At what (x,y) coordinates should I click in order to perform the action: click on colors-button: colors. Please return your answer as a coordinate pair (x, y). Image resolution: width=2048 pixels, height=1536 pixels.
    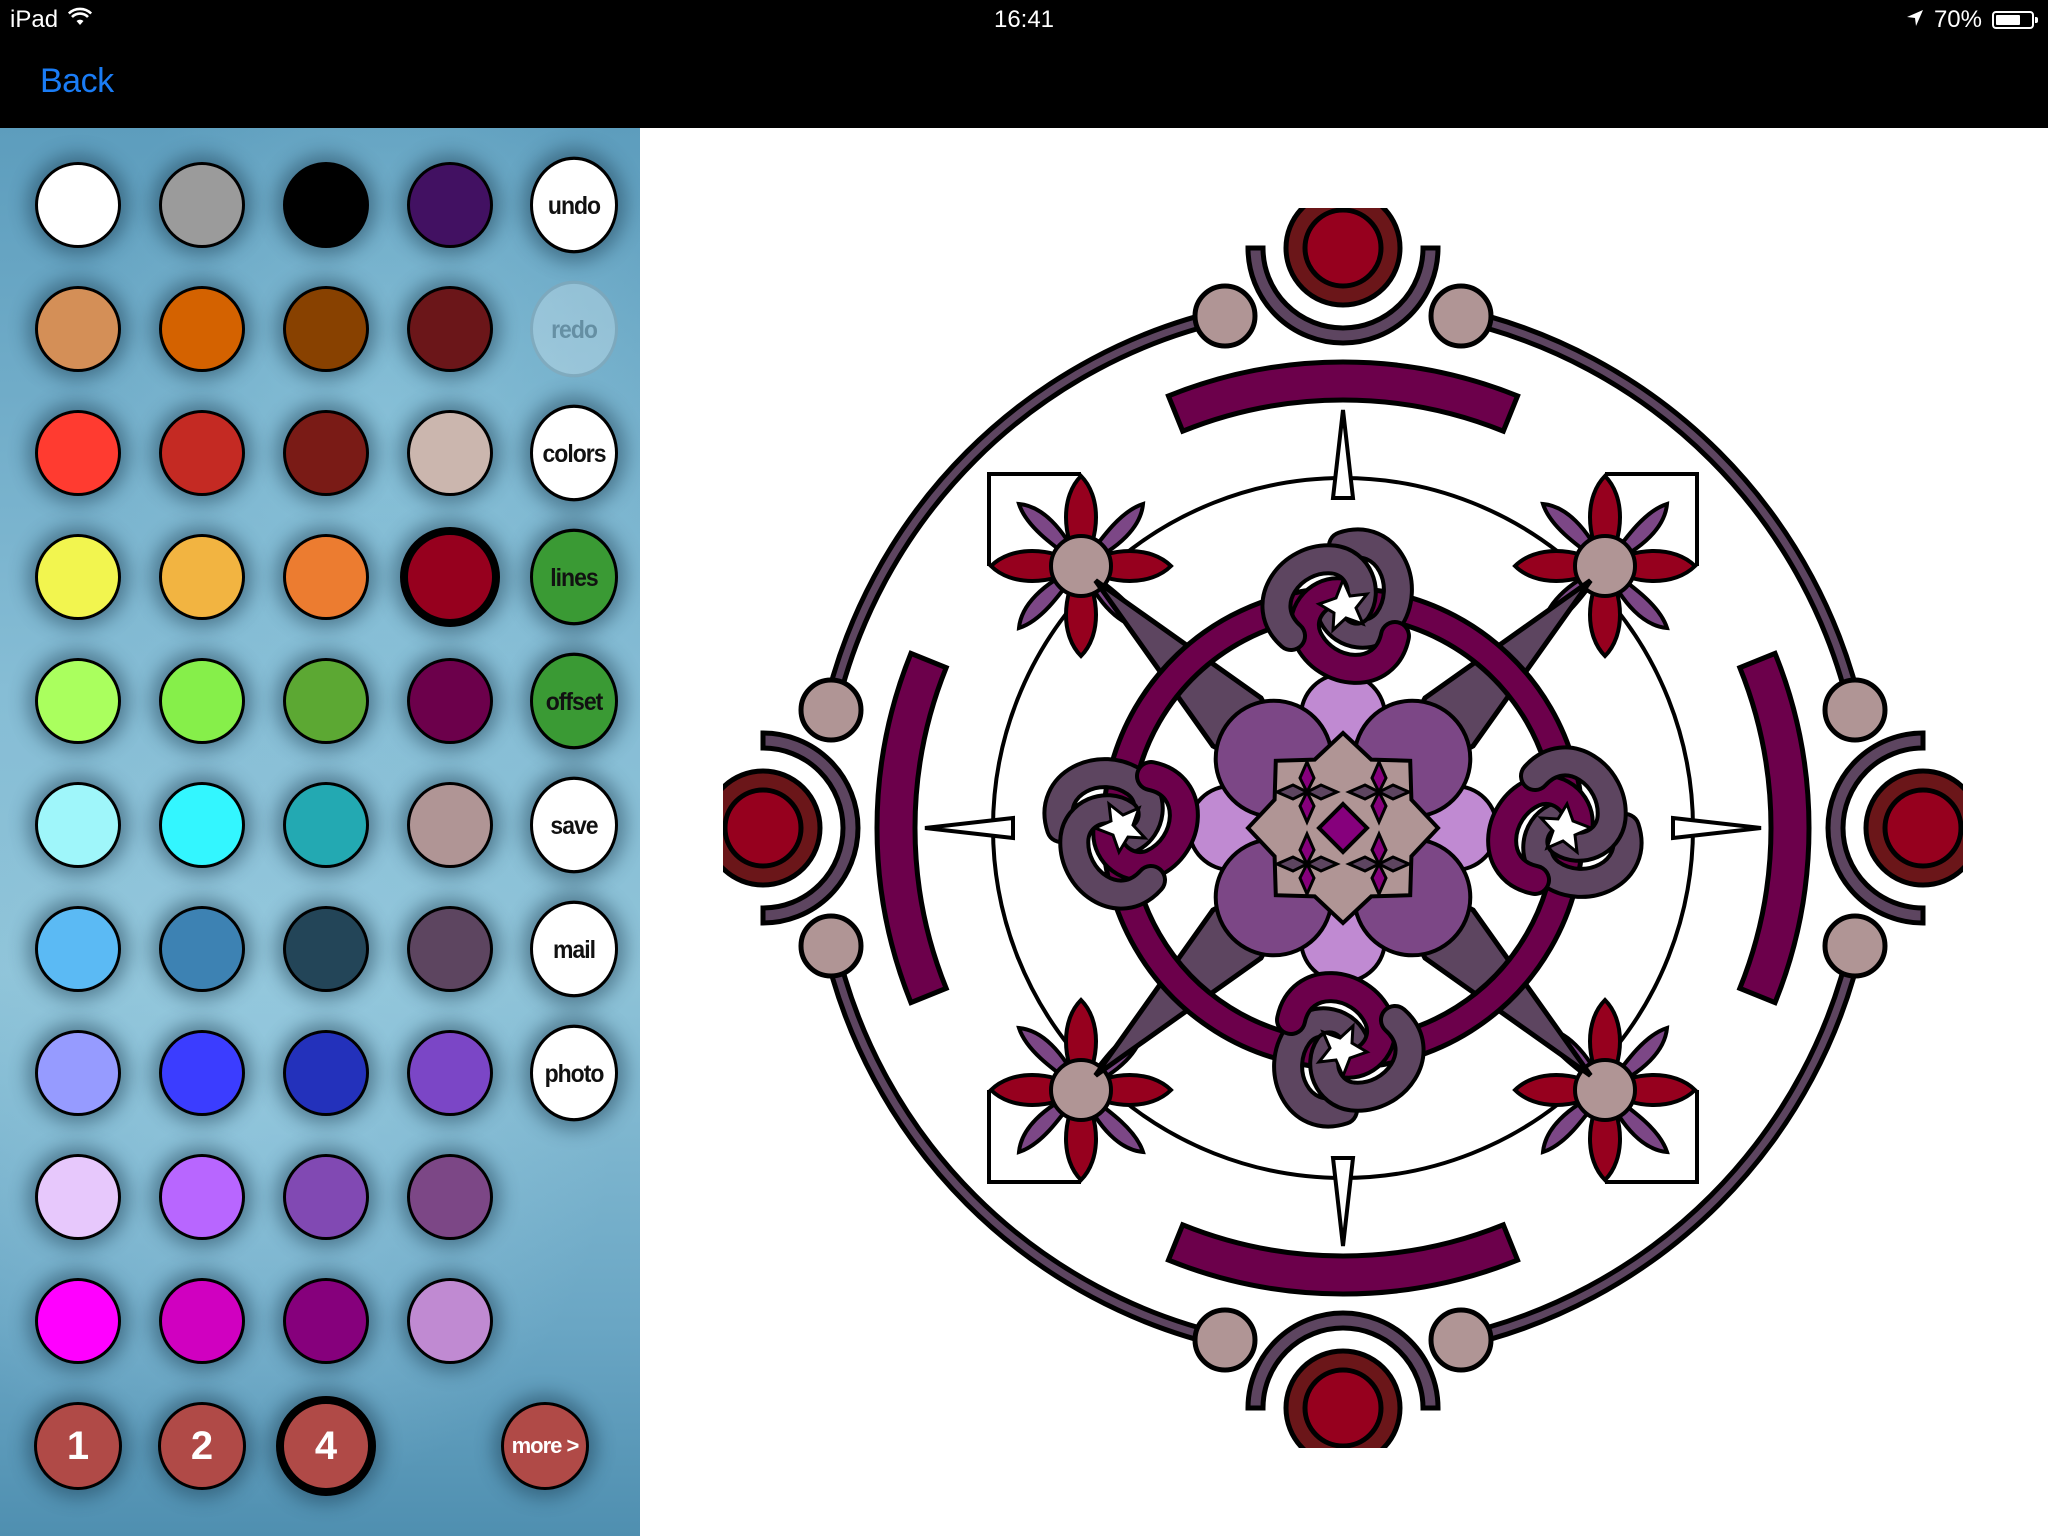
    Looking at the image, I should click on (574, 453).